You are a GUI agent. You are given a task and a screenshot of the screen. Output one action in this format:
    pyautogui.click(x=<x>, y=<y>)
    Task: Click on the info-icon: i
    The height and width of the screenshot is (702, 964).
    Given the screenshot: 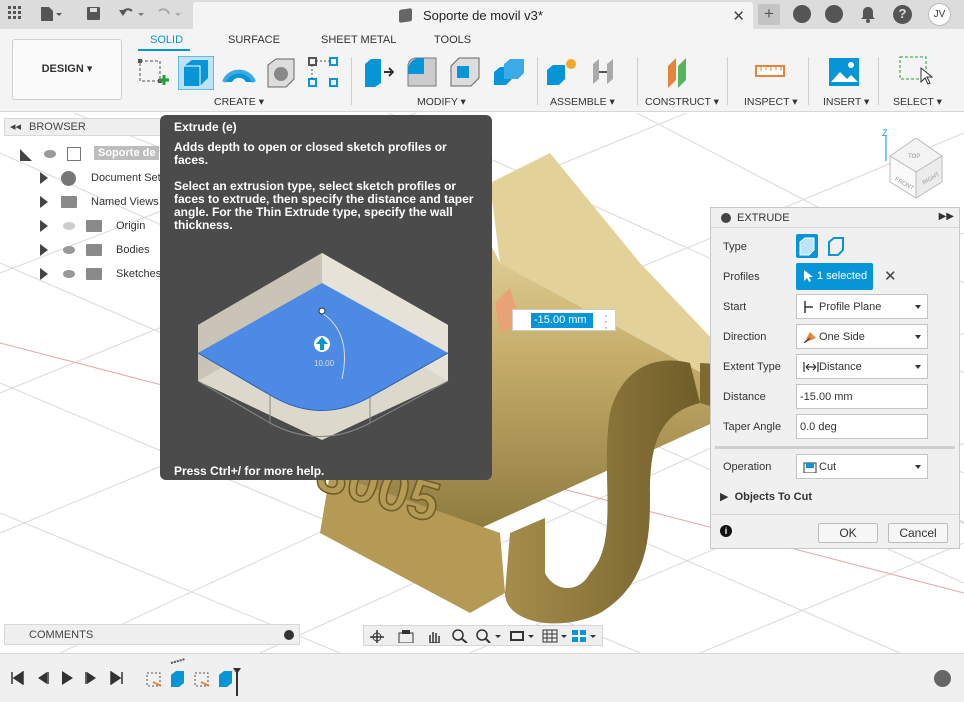 What is the action you would take?
    pyautogui.click(x=726, y=531)
    